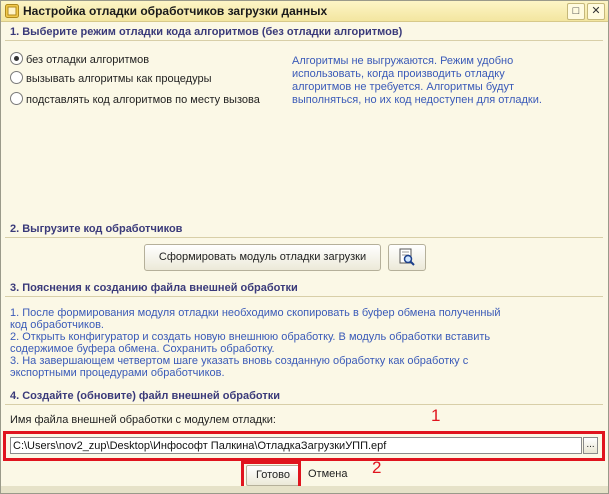 The image size is (609, 494). I want to click on radio-call-as-procedures: вызывать алгоритмы как процедуры, so click(110, 78).